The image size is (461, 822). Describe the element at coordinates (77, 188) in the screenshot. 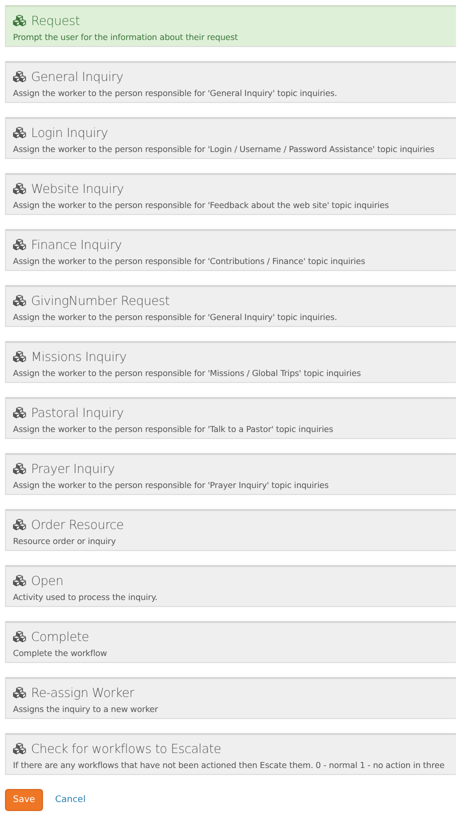

I see `activity-title: Website Inquiry` at that location.